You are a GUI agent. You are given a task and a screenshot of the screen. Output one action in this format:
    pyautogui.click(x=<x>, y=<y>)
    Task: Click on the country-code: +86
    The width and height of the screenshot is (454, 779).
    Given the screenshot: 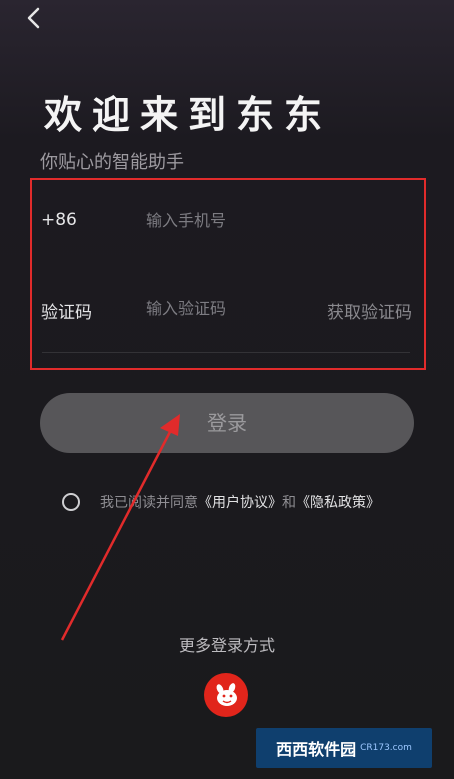 What is the action you would take?
    pyautogui.click(x=59, y=220)
    